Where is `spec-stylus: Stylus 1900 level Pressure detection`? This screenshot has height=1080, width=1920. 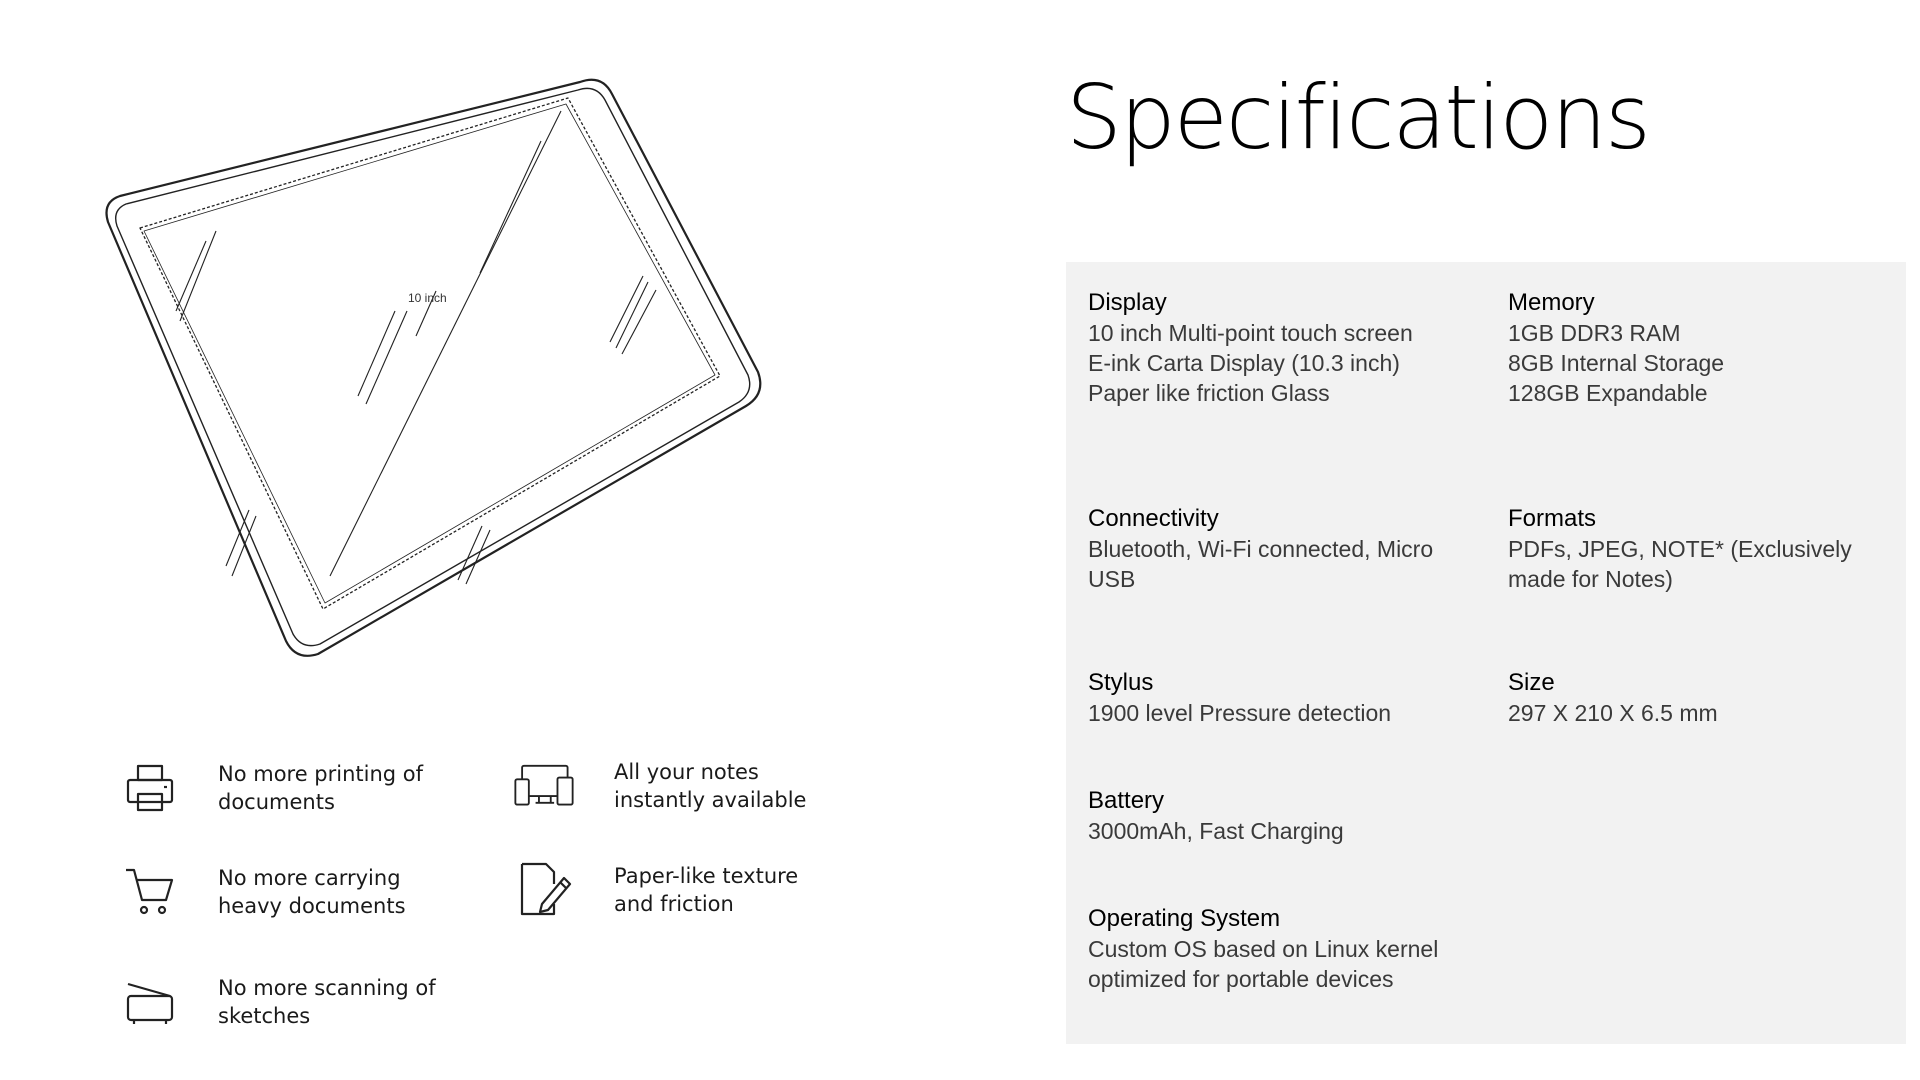
spec-stylus: Stylus 1900 level Pressure detection is located at coordinates (1288, 698).